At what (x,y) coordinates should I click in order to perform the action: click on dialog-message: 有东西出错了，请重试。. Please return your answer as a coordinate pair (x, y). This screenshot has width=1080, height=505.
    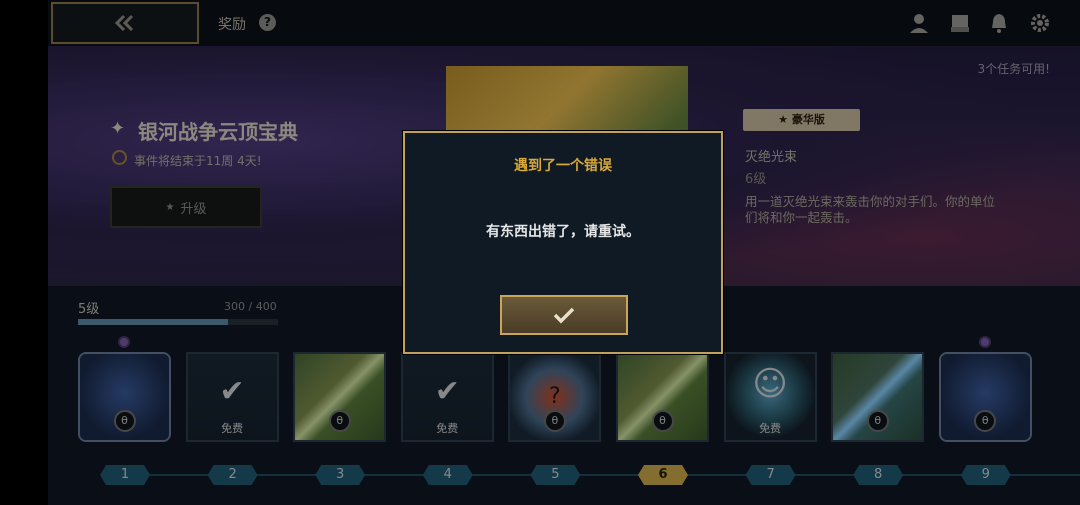
    Looking at the image, I should click on (563, 232).